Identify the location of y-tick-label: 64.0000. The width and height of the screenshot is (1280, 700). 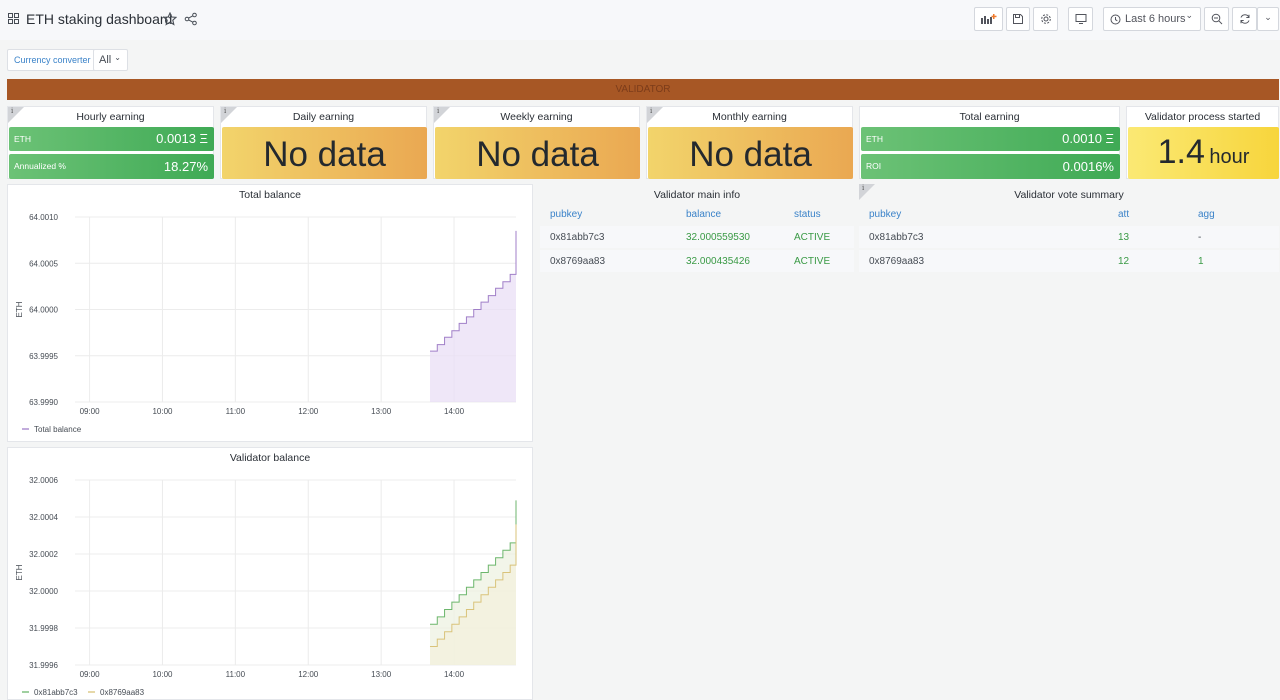
(43, 310).